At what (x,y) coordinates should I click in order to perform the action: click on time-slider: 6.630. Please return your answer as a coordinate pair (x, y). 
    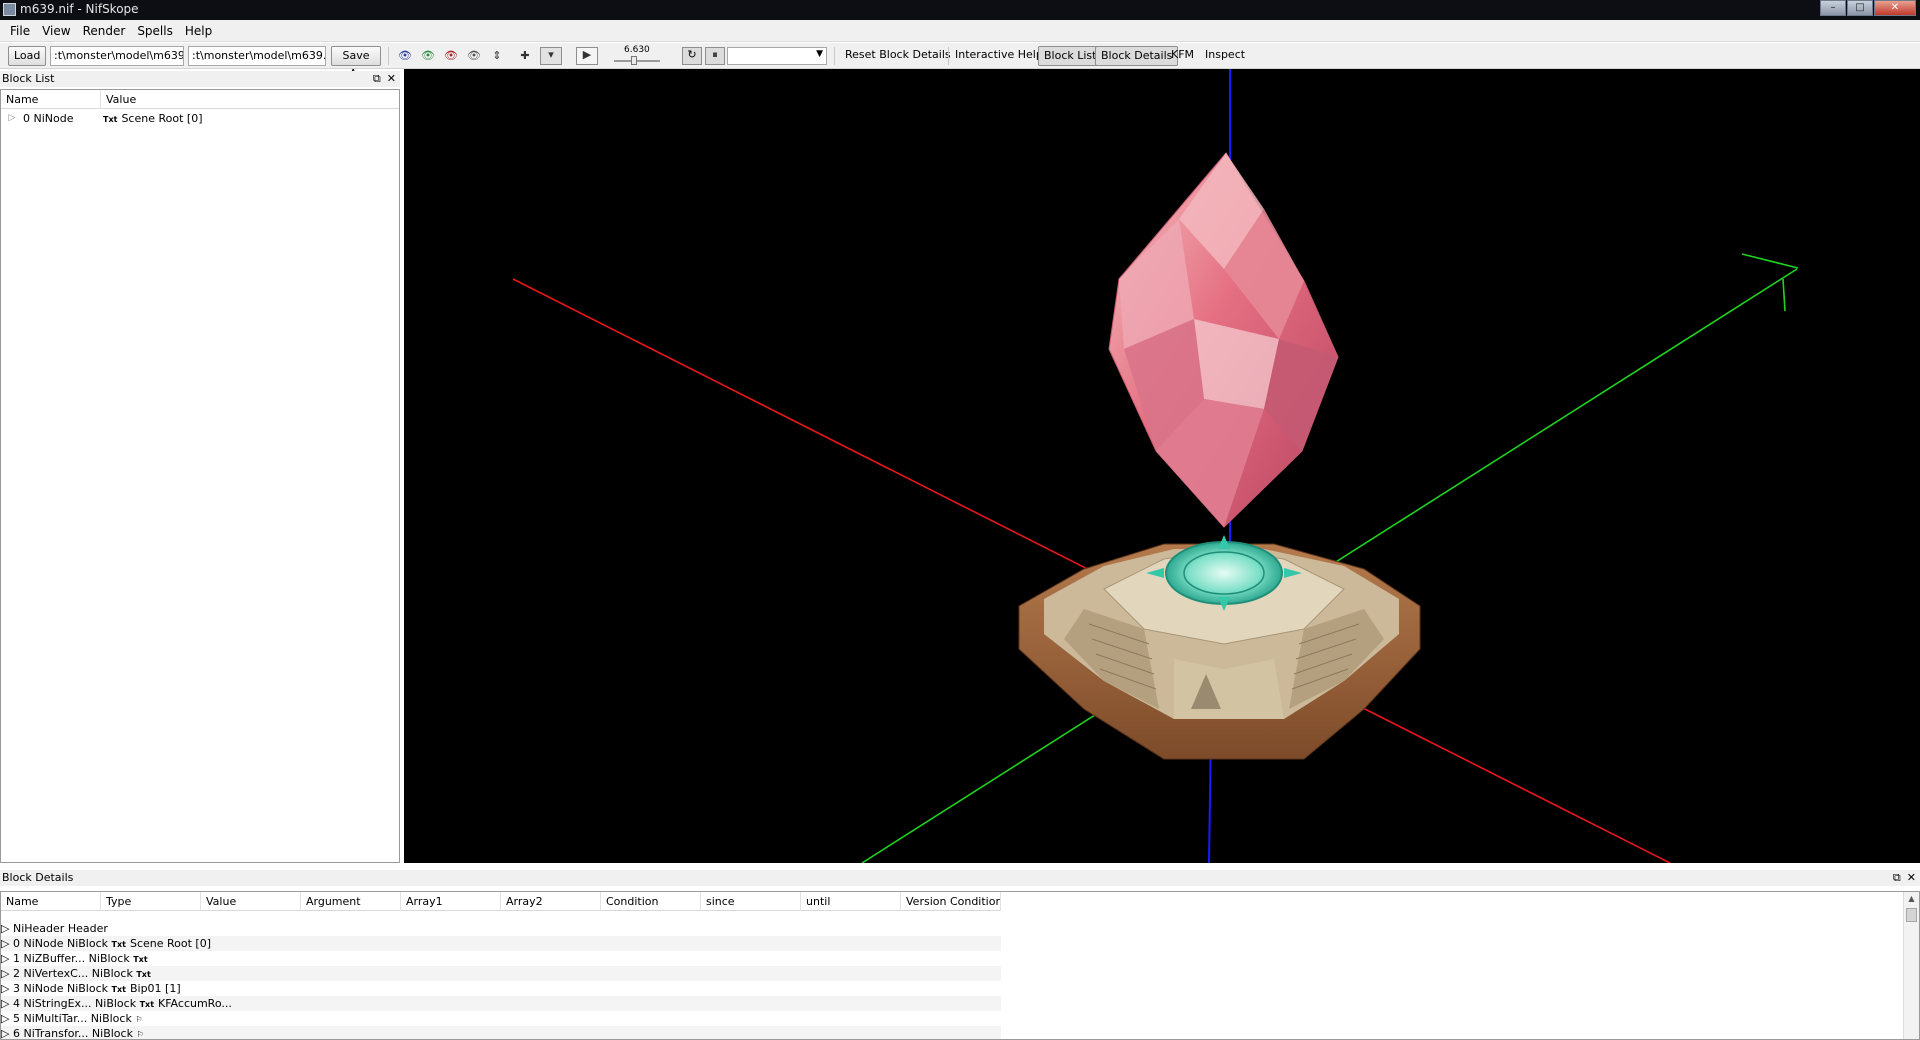
    Looking at the image, I should click on (637, 55).